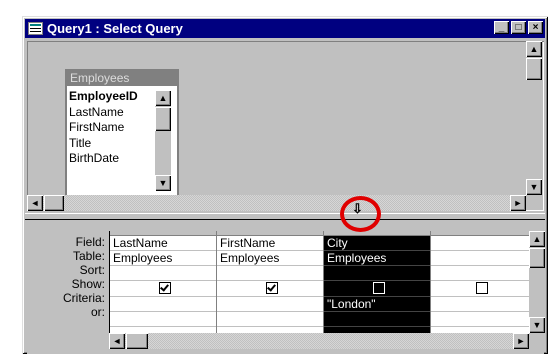 The height and width of the screenshot is (354, 548). Describe the element at coordinates (83, 298) in the screenshot. I see `row-label-criteria: Criteria:` at that location.